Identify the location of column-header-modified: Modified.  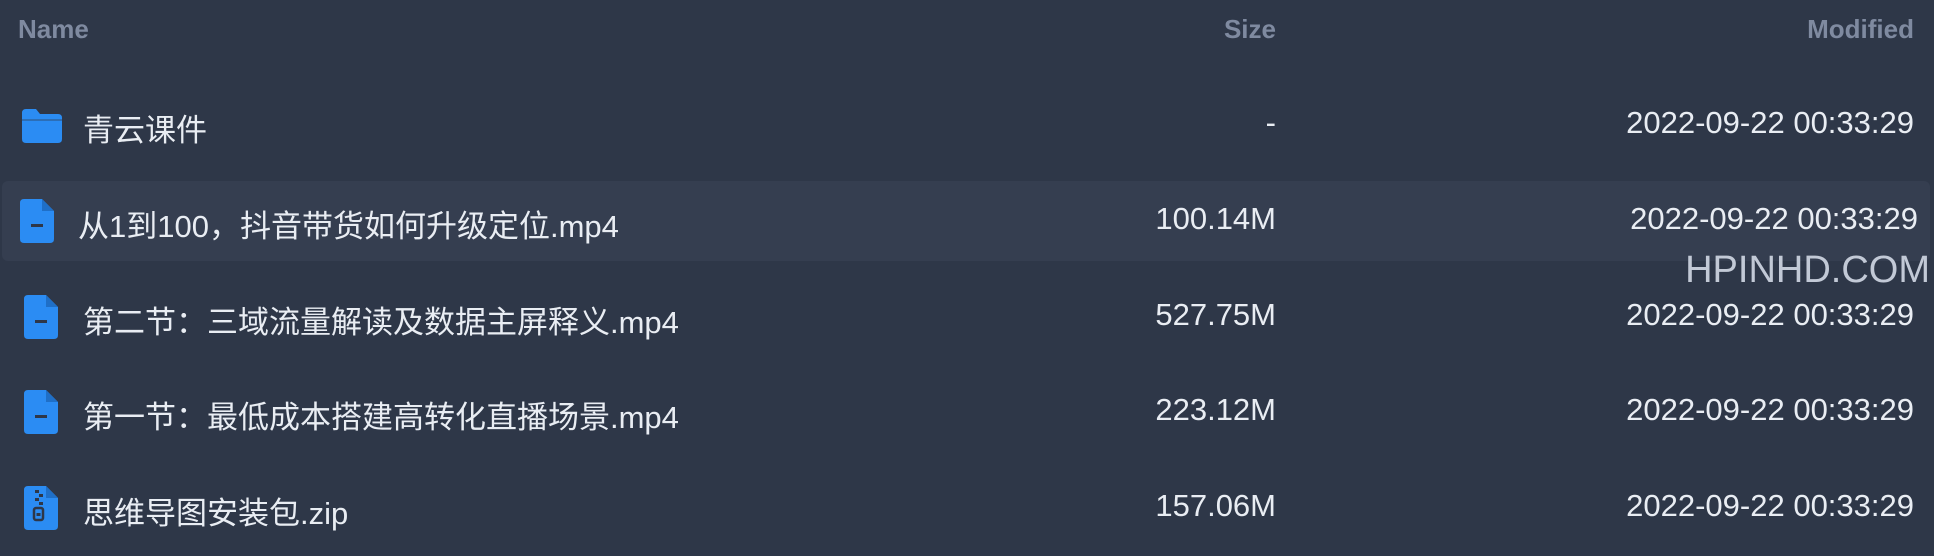
(1860, 29).